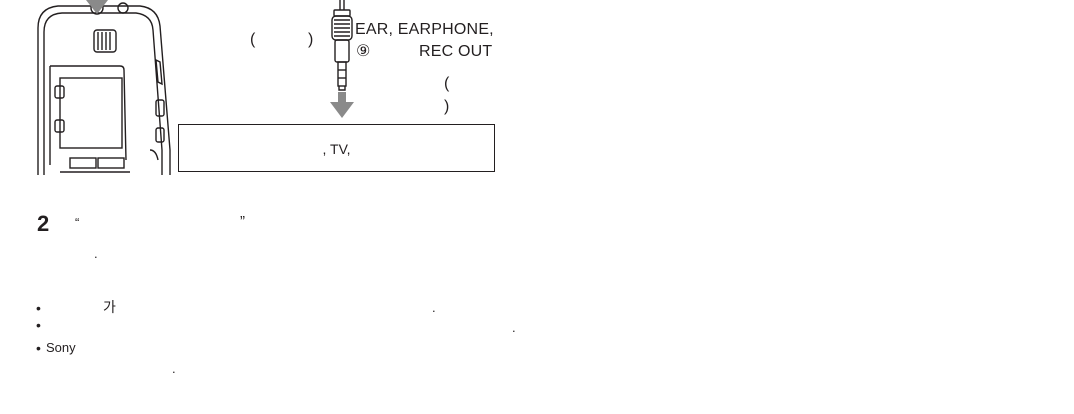 This screenshot has height=414, width=1074. Describe the element at coordinates (342, 59) in the screenshot. I see `plug-illustration` at that location.